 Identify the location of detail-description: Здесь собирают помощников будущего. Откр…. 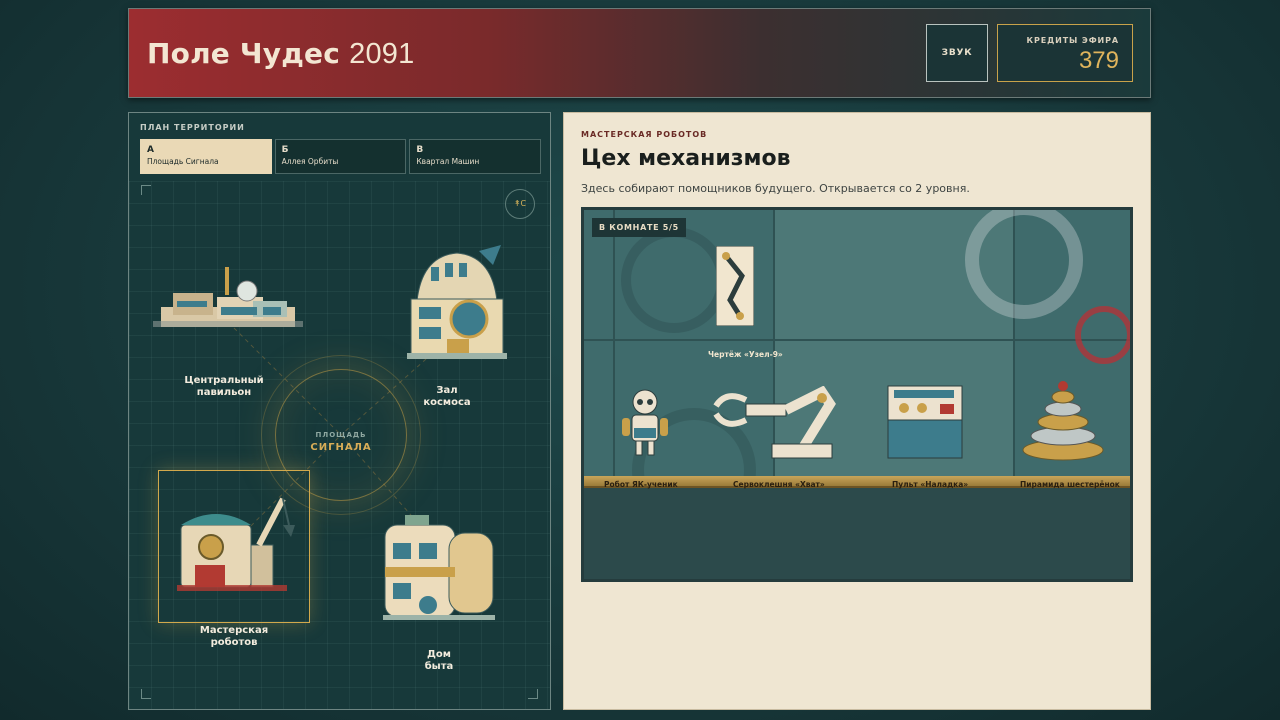
(775, 188).